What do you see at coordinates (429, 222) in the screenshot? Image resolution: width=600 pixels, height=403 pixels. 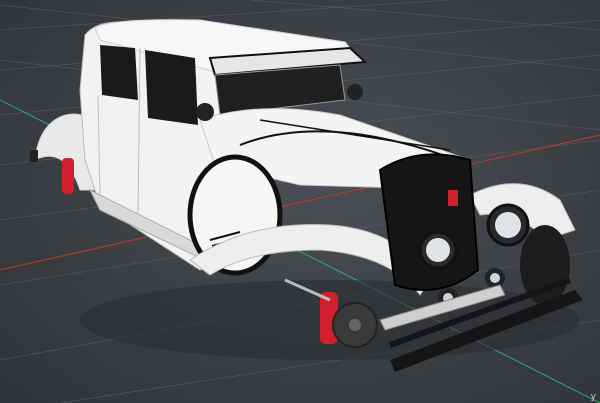 I see `radiator-grille` at bounding box center [429, 222].